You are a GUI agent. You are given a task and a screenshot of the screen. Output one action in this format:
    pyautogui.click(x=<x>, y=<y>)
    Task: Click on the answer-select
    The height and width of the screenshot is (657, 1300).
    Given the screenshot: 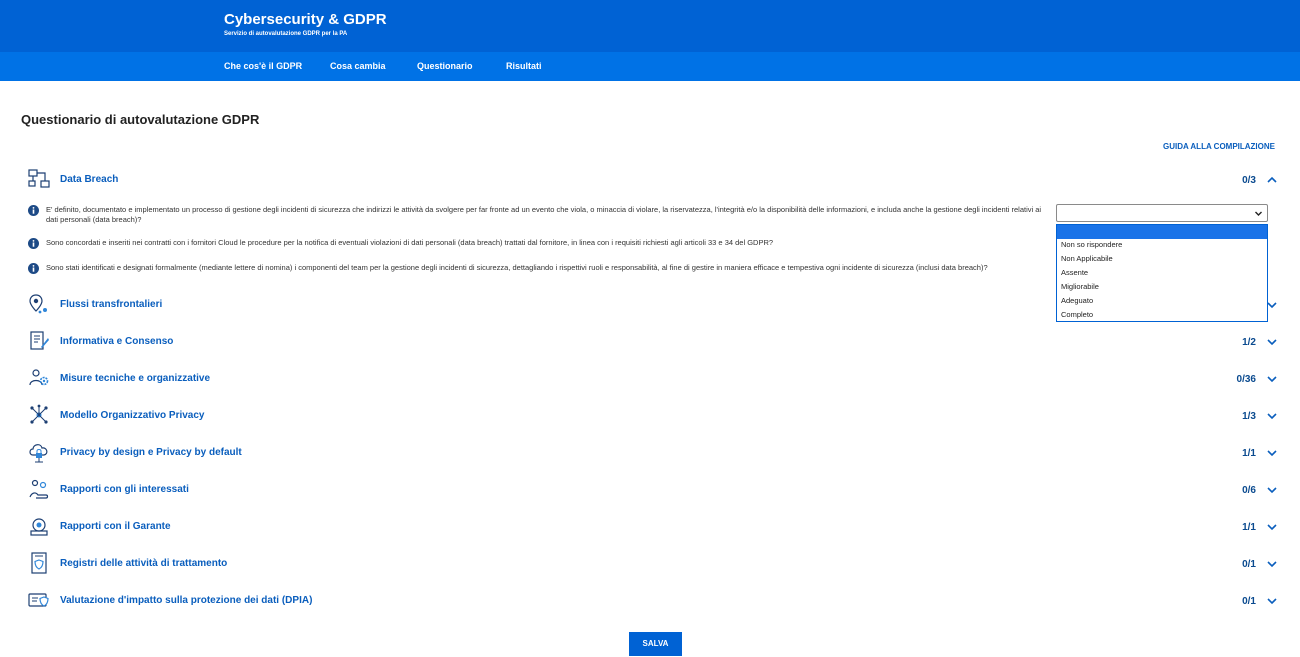 What is the action you would take?
    pyautogui.click(x=1162, y=213)
    